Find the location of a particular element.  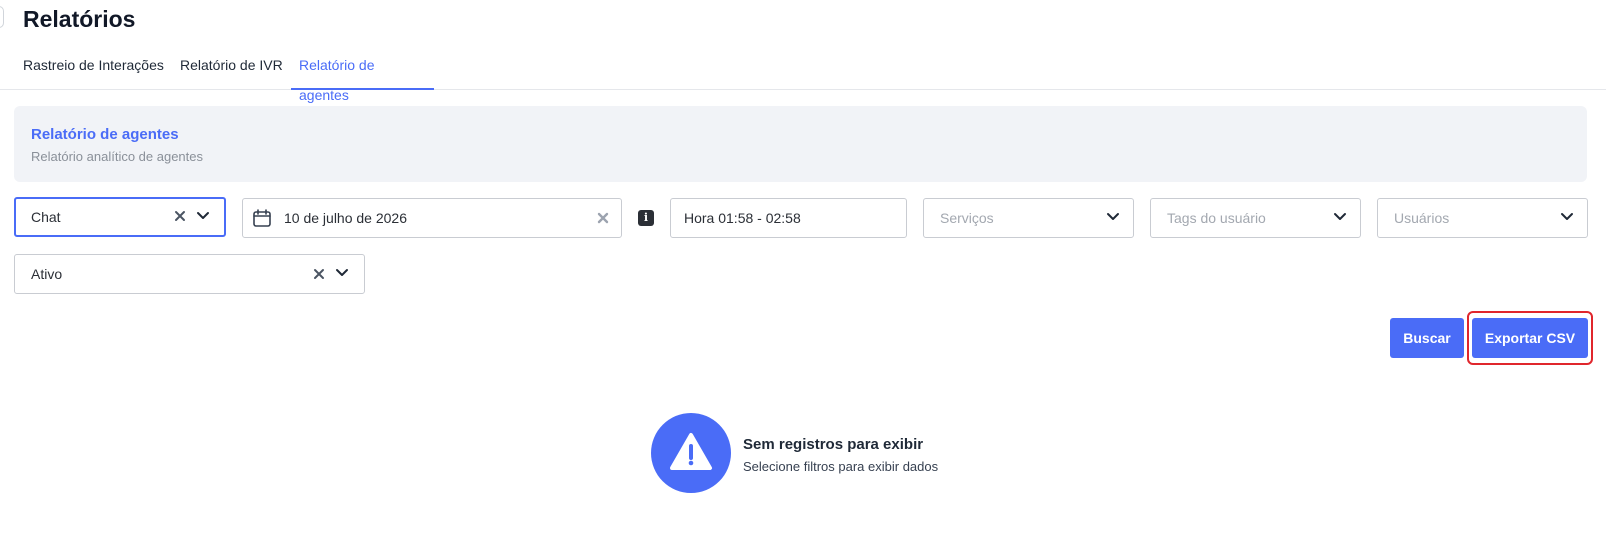

time-range-value: Hora 01:58 - 02:58 is located at coordinates (742, 218).